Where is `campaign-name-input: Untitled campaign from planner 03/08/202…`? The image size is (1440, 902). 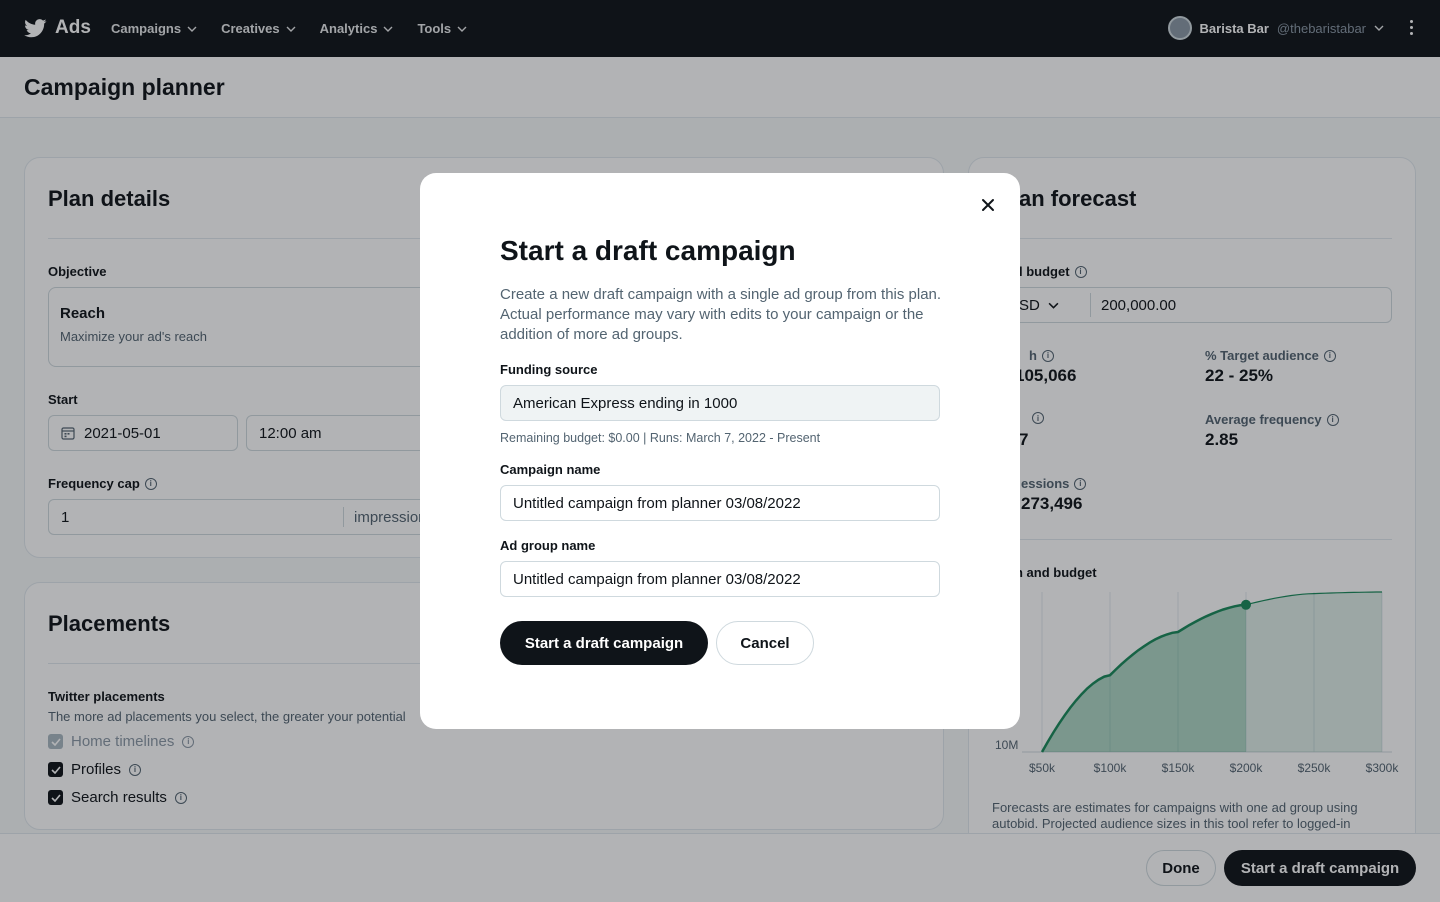
campaign-name-input: Untitled campaign from planner 03/08/202… is located at coordinates (720, 503).